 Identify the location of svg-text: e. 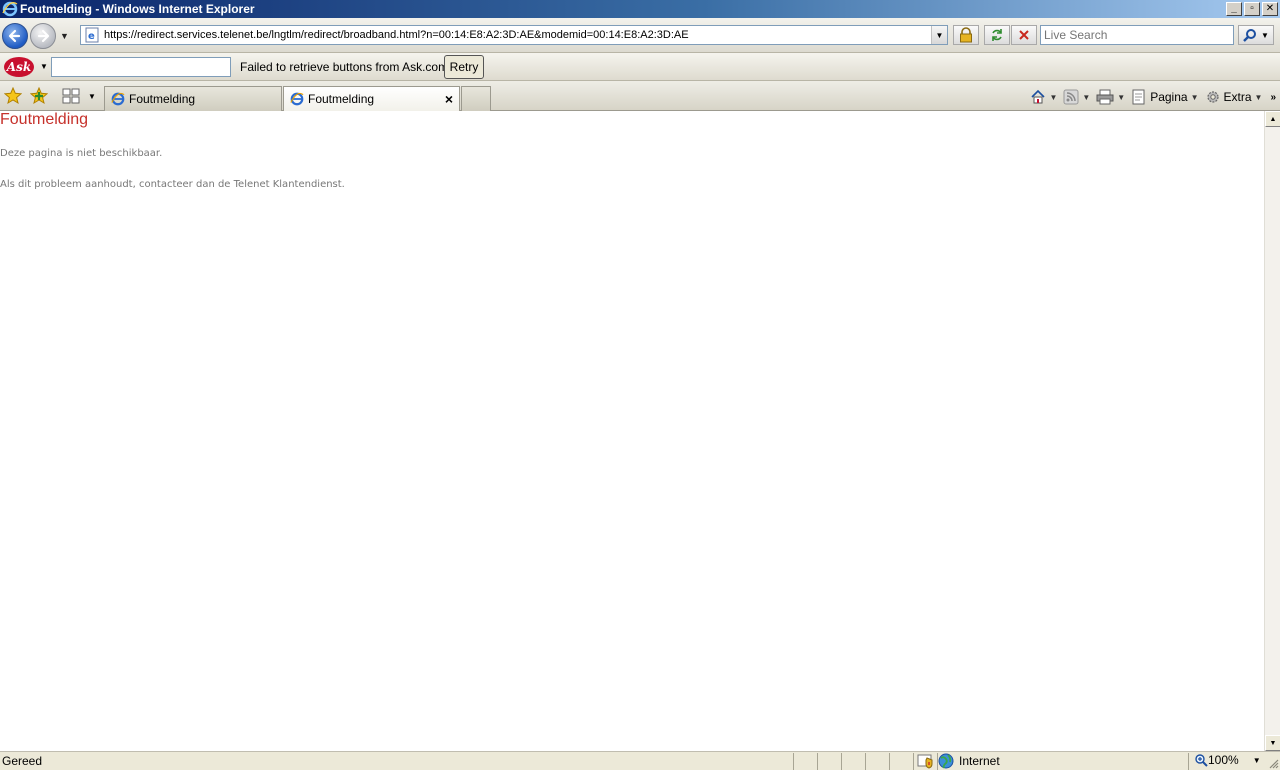
(91, 36).